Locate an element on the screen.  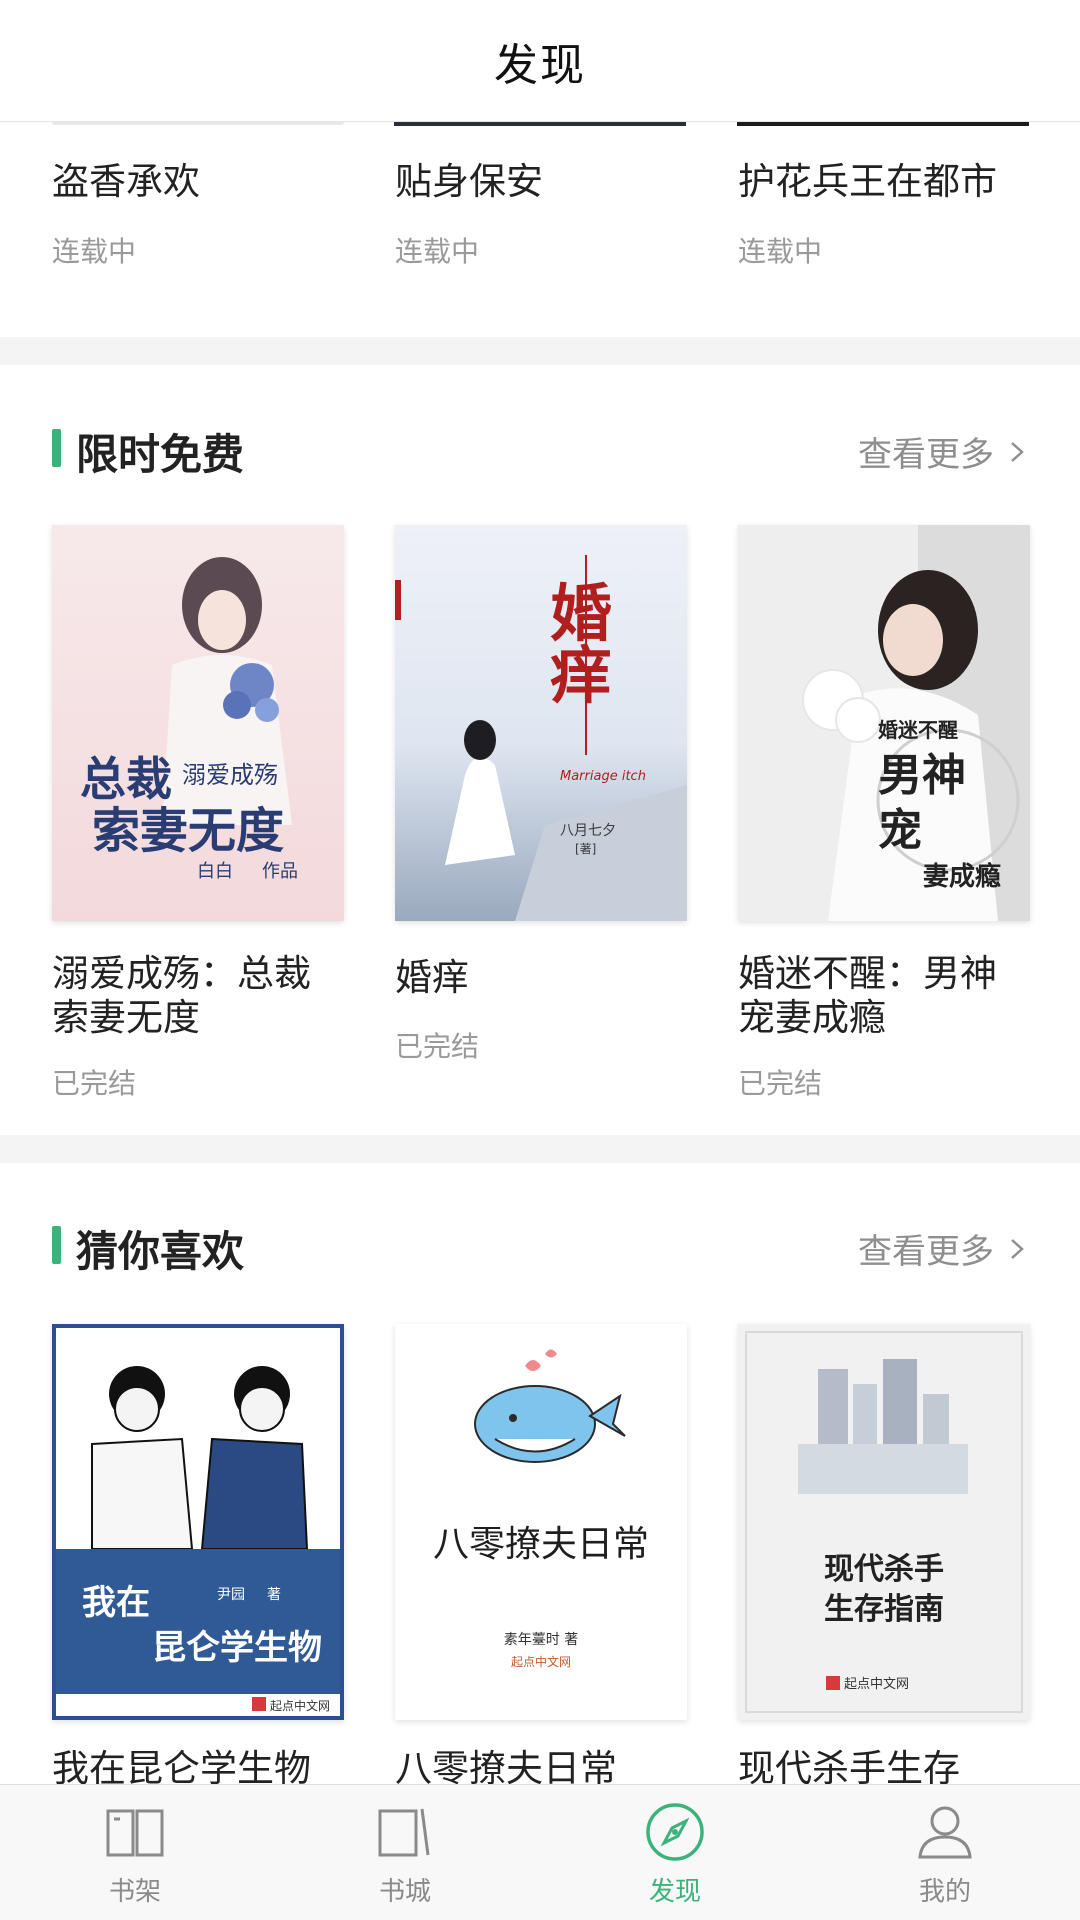
cover-author-text: [著] is located at coordinates (585, 849).